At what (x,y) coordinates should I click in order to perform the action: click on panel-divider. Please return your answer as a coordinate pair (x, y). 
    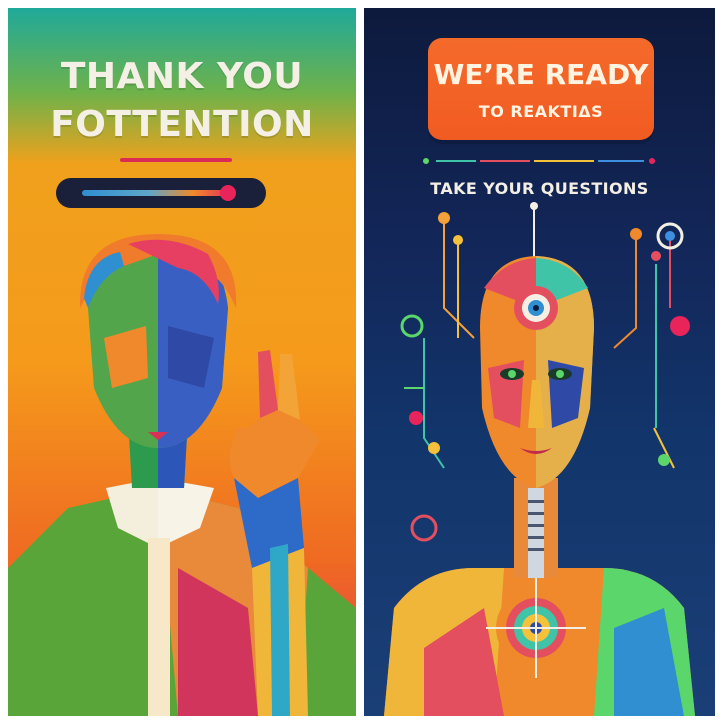
    Looking at the image, I should click on (360, 362).